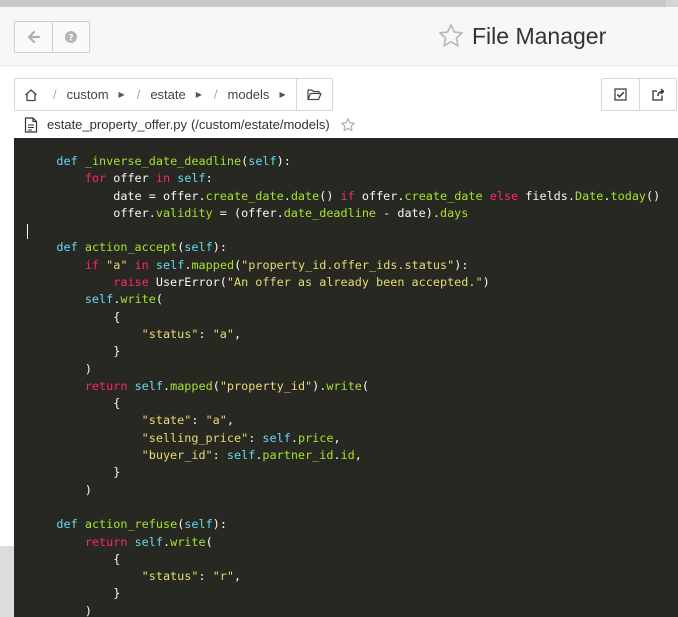  I want to click on home-icon, so click(31, 94).